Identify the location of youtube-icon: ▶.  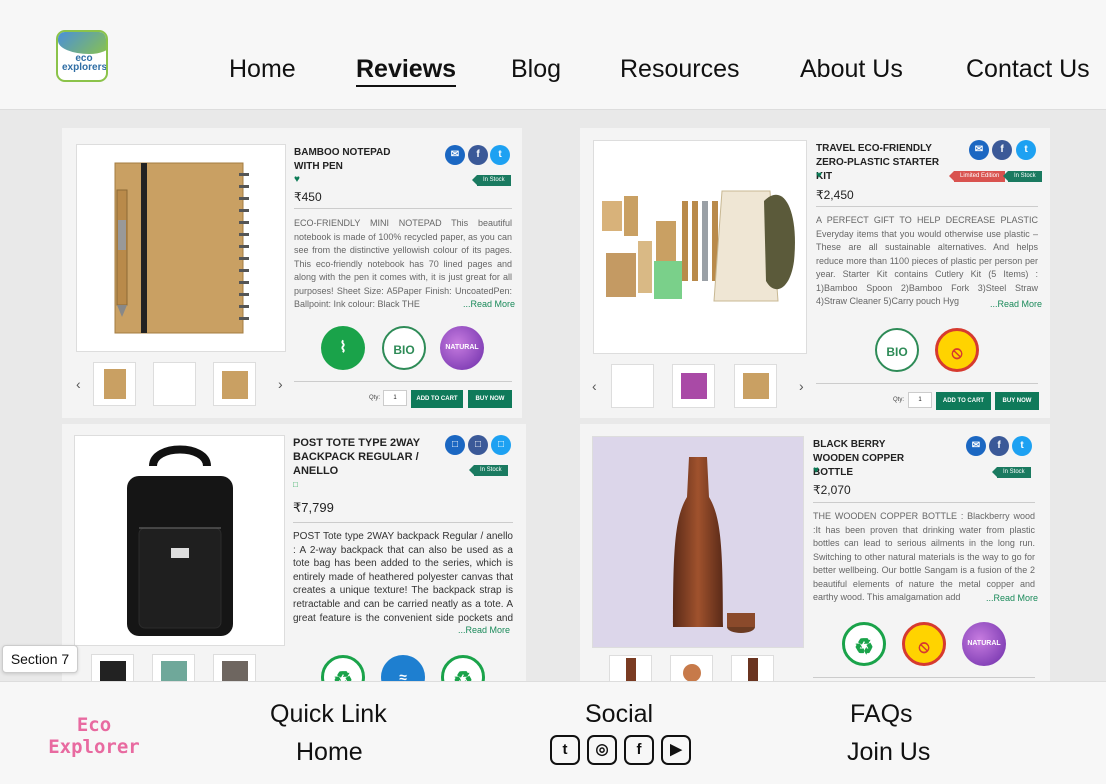
(676, 750).